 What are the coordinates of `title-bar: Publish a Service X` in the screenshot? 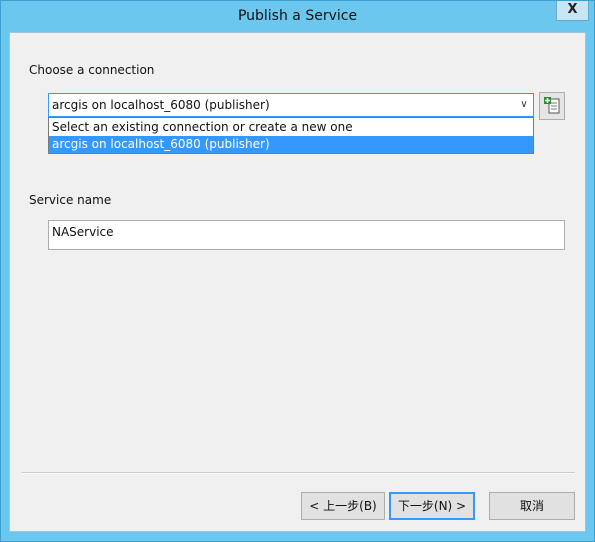 It's located at (297, 16).